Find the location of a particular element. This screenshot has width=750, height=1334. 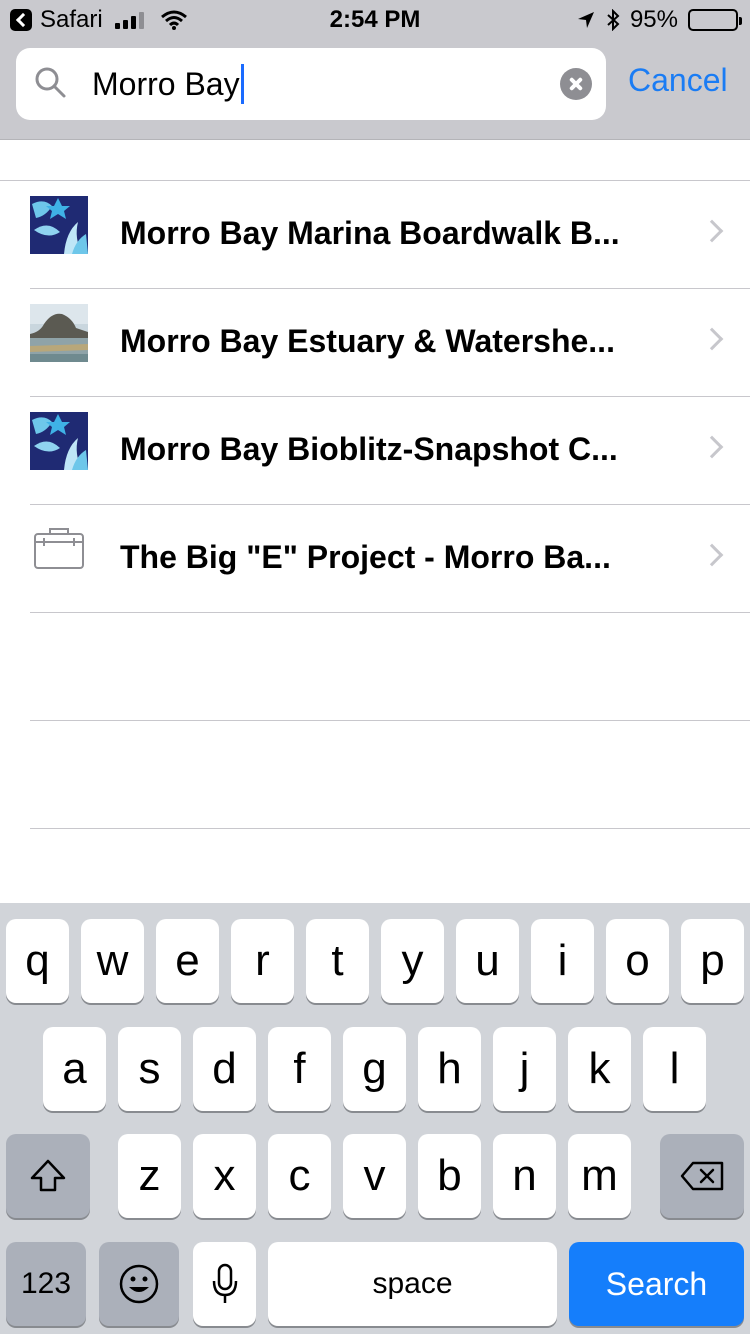

morro-rock-photo-icon is located at coordinates (59, 333).